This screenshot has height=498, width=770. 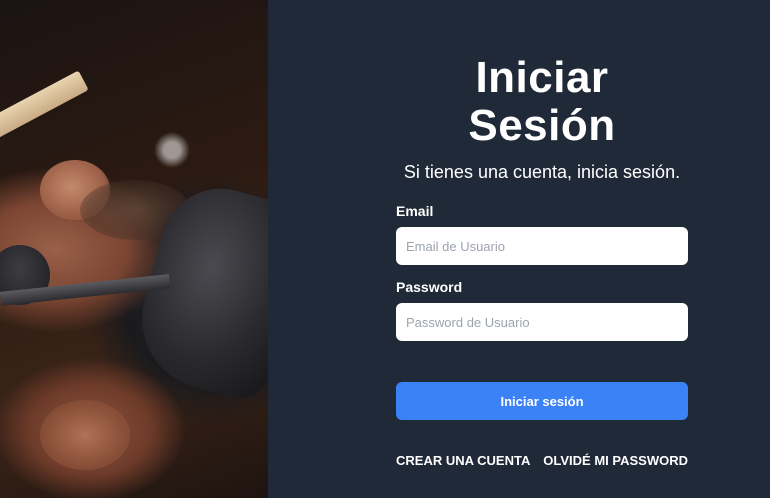 What do you see at coordinates (542, 322) in the screenshot?
I see `password-field` at bounding box center [542, 322].